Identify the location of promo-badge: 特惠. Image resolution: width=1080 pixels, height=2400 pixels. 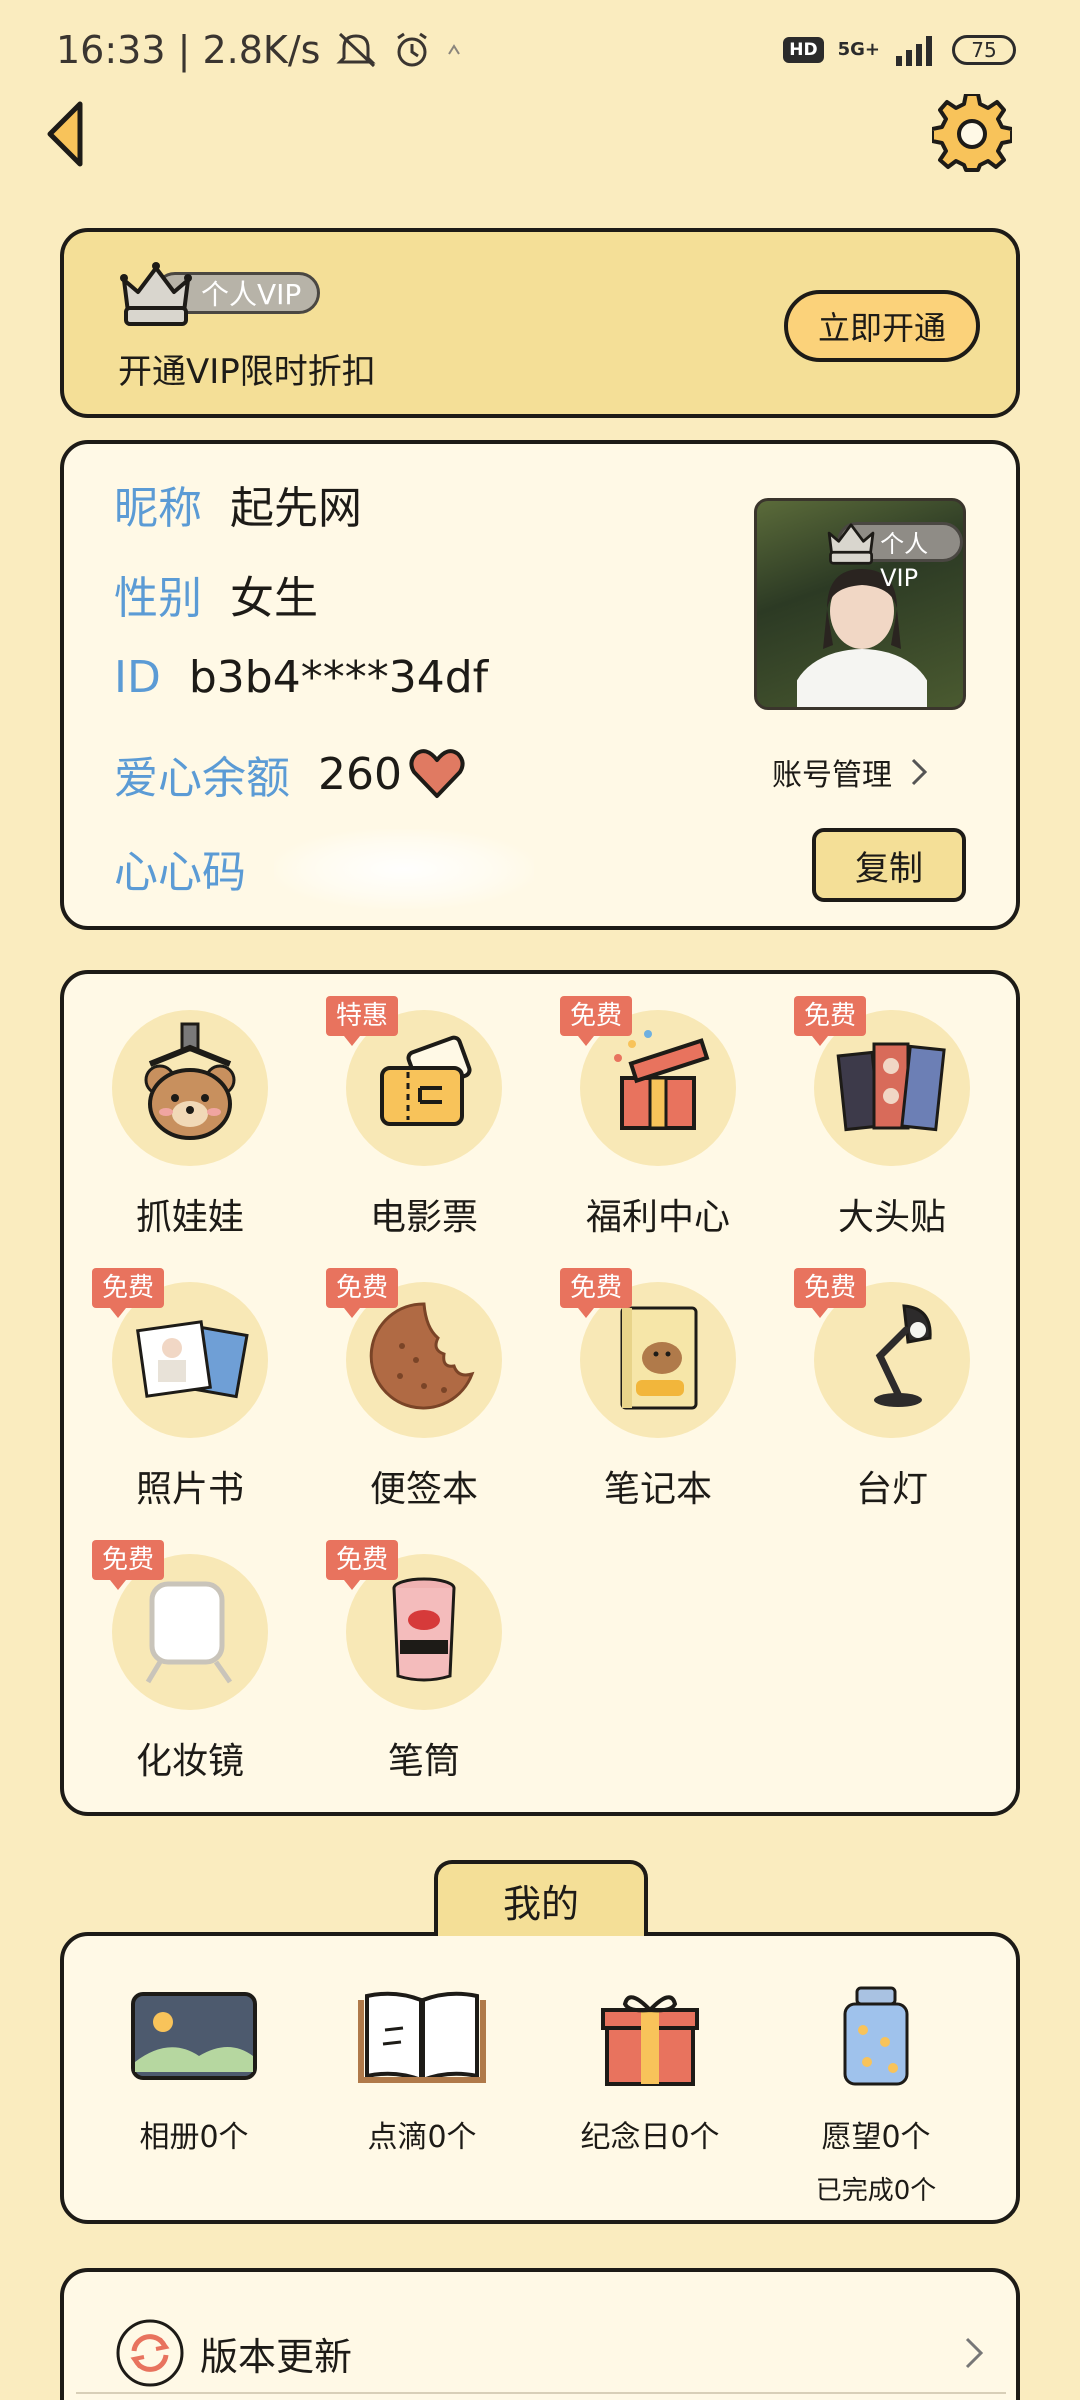
(362, 1021).